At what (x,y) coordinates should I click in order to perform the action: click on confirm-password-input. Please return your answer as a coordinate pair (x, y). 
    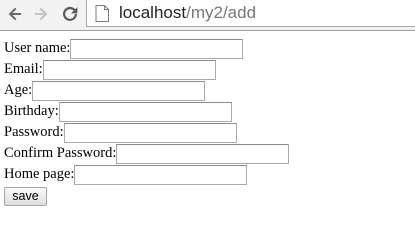
    Looking at the image, I should click on (203, 153).